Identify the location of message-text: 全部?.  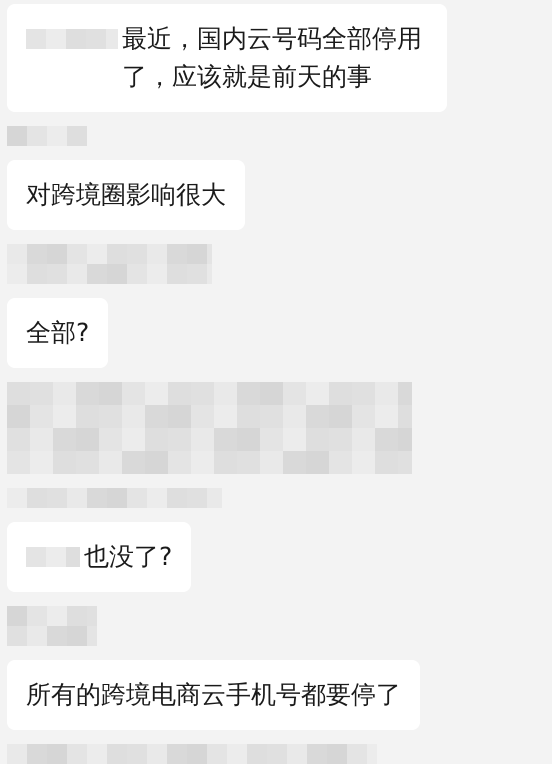
(58, 333).